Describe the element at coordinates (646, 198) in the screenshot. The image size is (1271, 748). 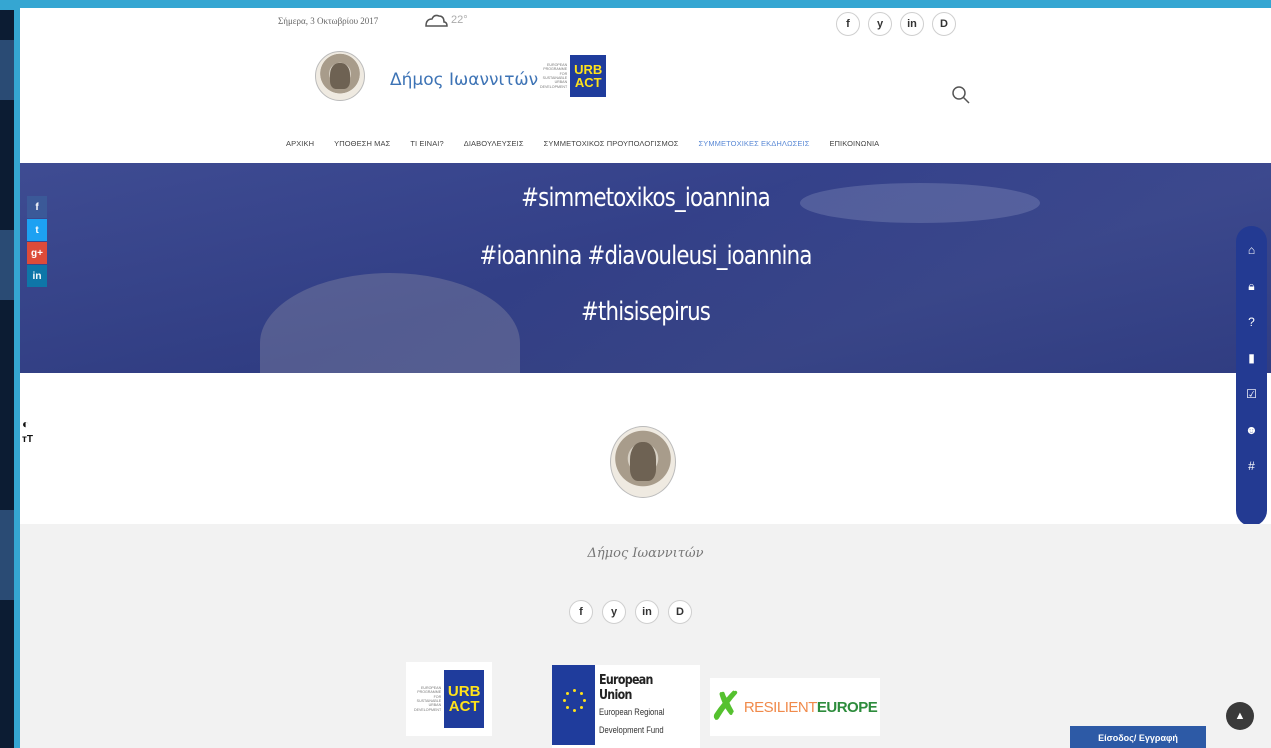
I see `hero-hashtag-line-1: #simmetoxikos_ioannina` at that location.